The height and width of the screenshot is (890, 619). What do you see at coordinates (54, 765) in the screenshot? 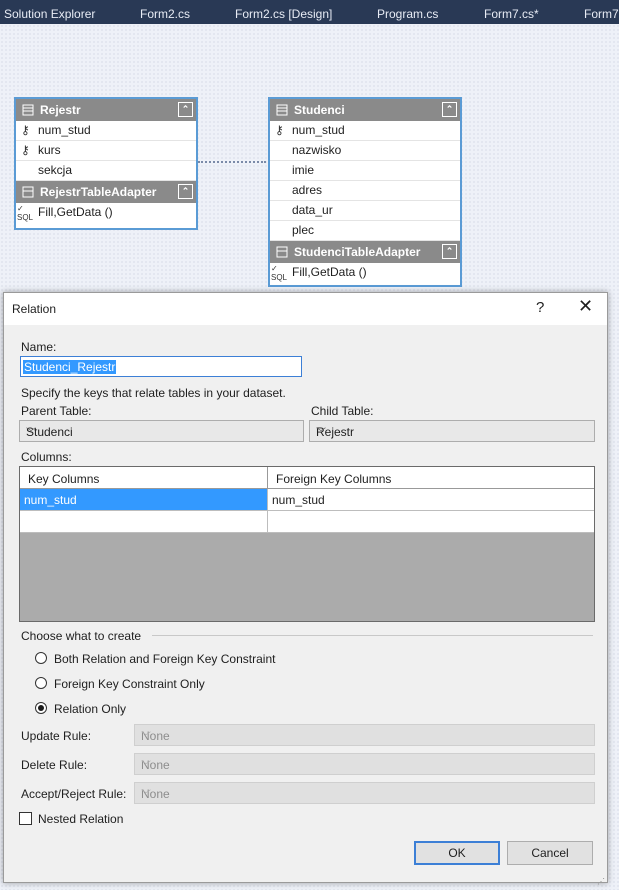
I see `delete-rule-label: Delete Rule:` at bounding box center [54, 765].